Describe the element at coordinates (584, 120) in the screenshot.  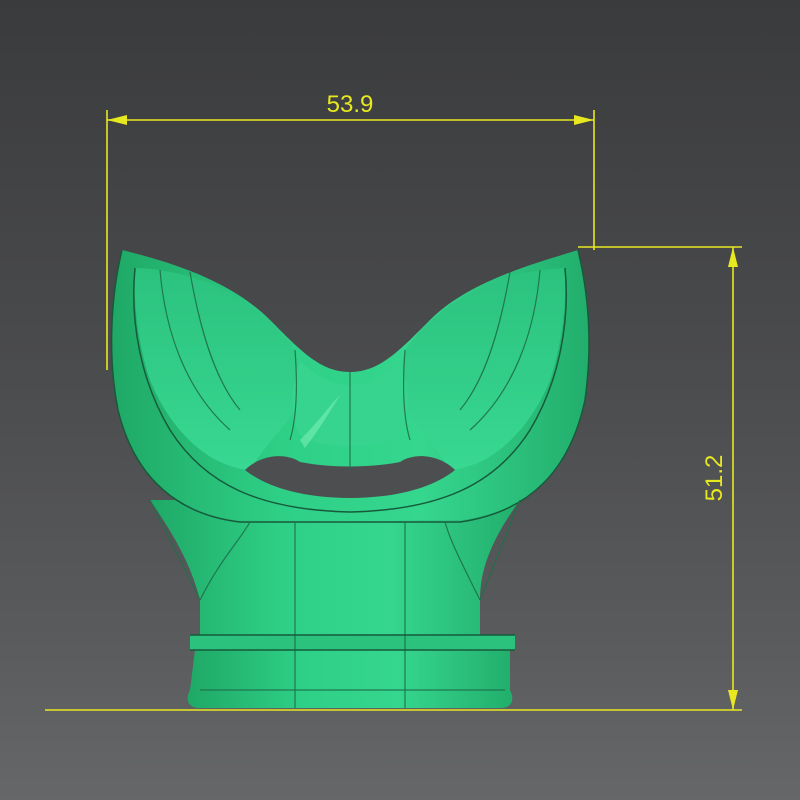
I see `width-arrow-right` at that location.